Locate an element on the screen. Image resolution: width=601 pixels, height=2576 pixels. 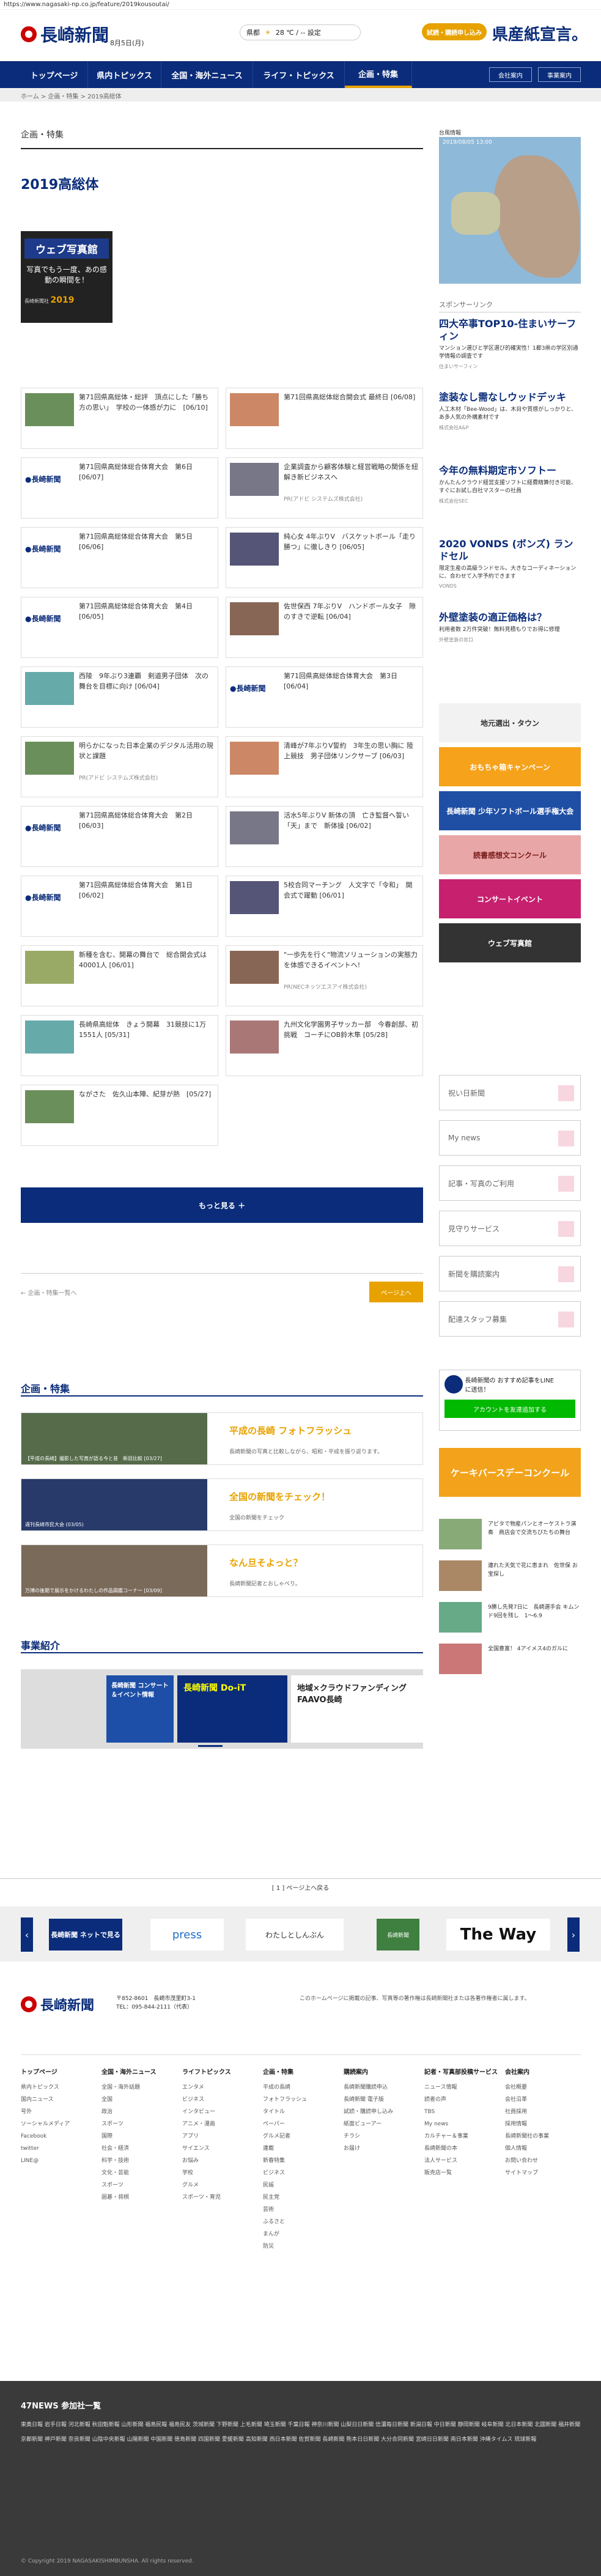
partner-theway: The Way is located at coordinates (498, 1934).